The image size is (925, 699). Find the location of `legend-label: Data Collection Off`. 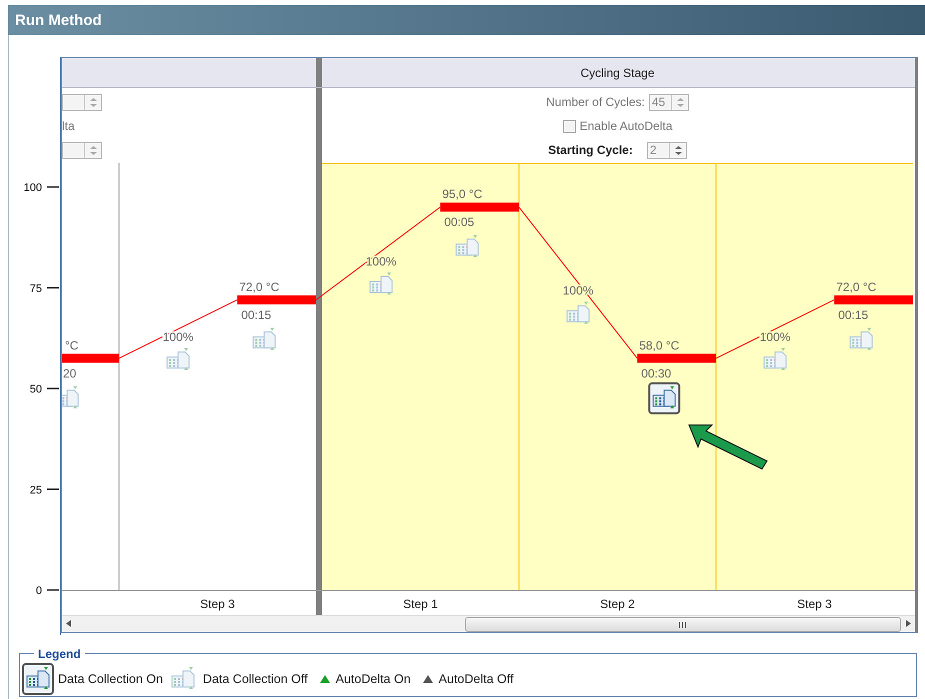

legend-label: Data Collection Off is located at coordinates (255, 679).